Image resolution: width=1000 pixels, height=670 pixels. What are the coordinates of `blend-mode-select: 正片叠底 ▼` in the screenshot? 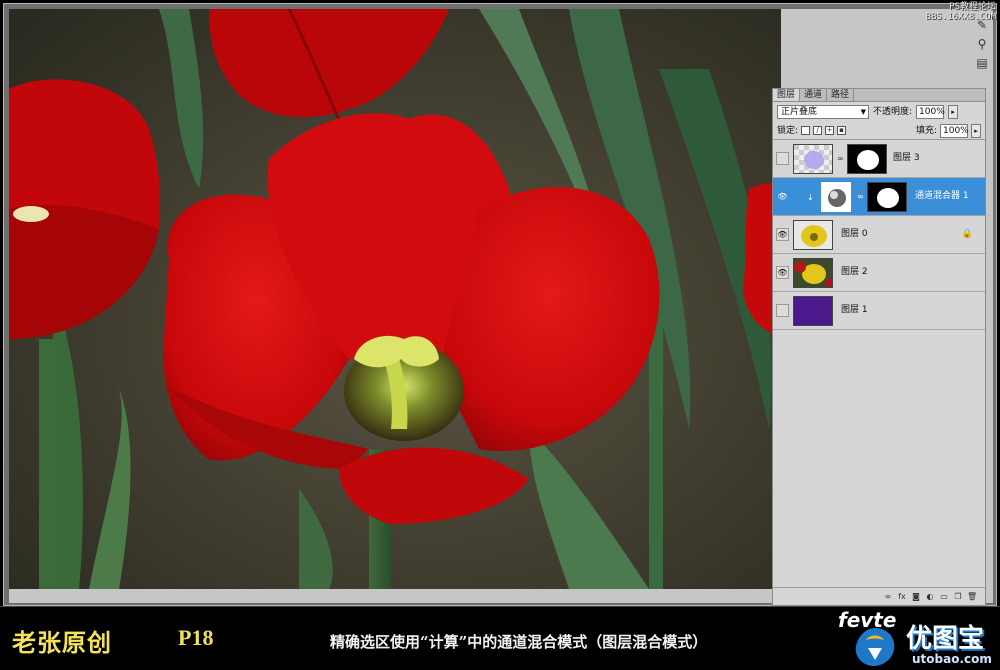 It's located at (823, 112).